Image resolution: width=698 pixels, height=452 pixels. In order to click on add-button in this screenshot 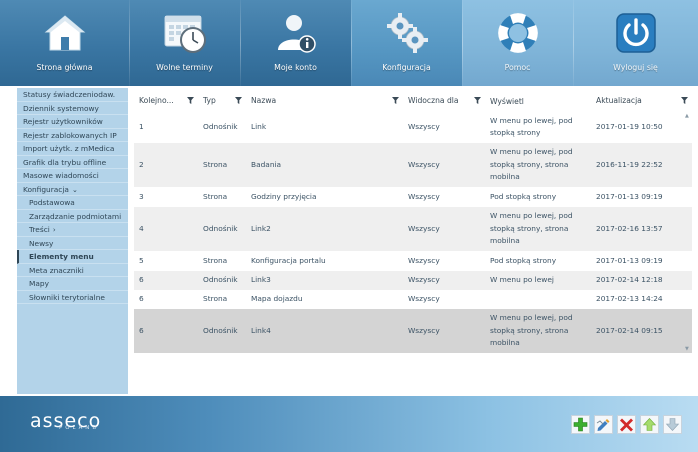, I will do `click(580, 424)`.